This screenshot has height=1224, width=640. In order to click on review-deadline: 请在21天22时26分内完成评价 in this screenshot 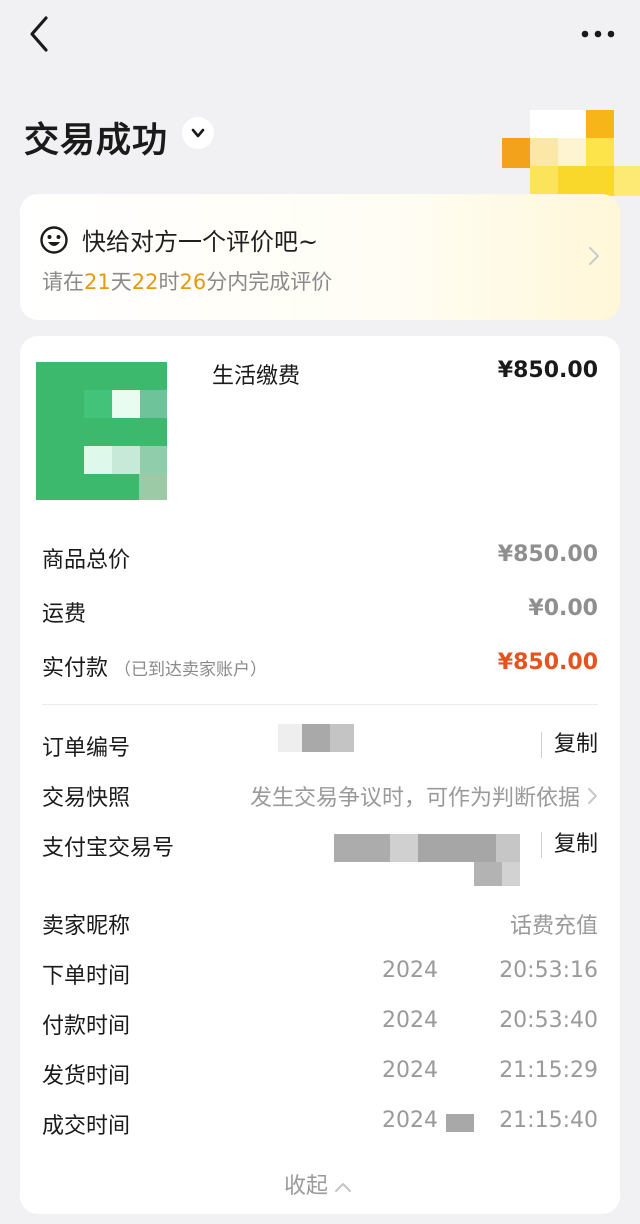, I will do `click(187, 282)`.